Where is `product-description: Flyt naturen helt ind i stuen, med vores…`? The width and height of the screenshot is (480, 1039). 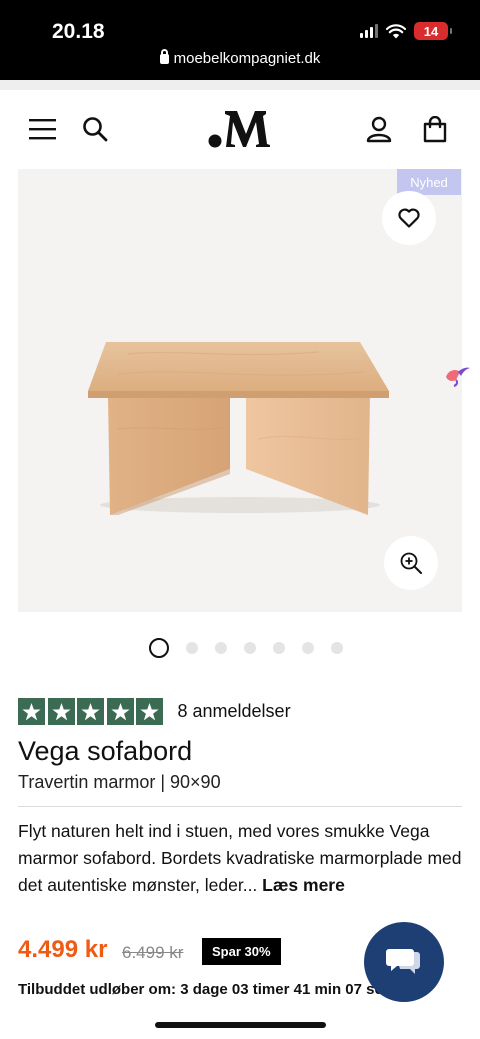 product-description: Flyt naturen helt ind i stuen, med vores… is located at coordinates (241, 858).